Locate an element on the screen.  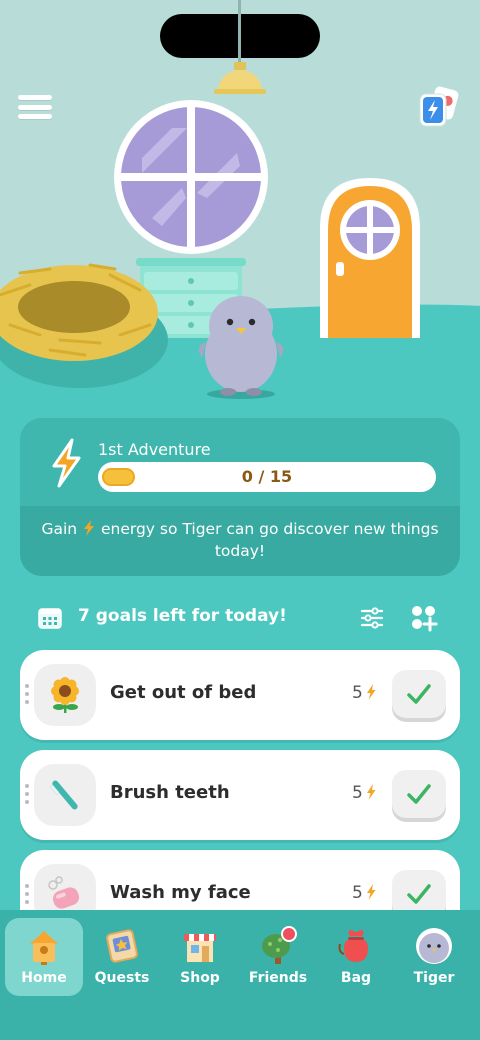
adventure-progress-bar: 0 / 15 is located at coordinates (267, 477).